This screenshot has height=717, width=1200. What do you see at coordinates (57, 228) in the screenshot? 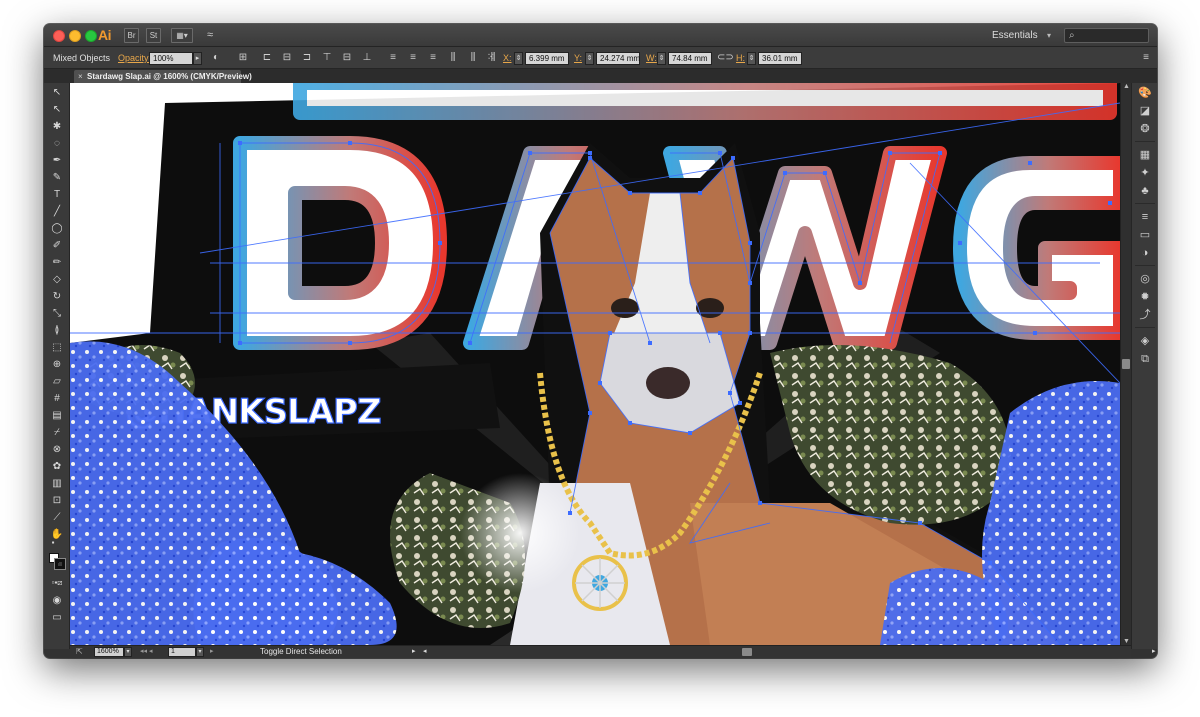
I see `ellipse-tool-icon: ◯` at bounding box center [57, 228].